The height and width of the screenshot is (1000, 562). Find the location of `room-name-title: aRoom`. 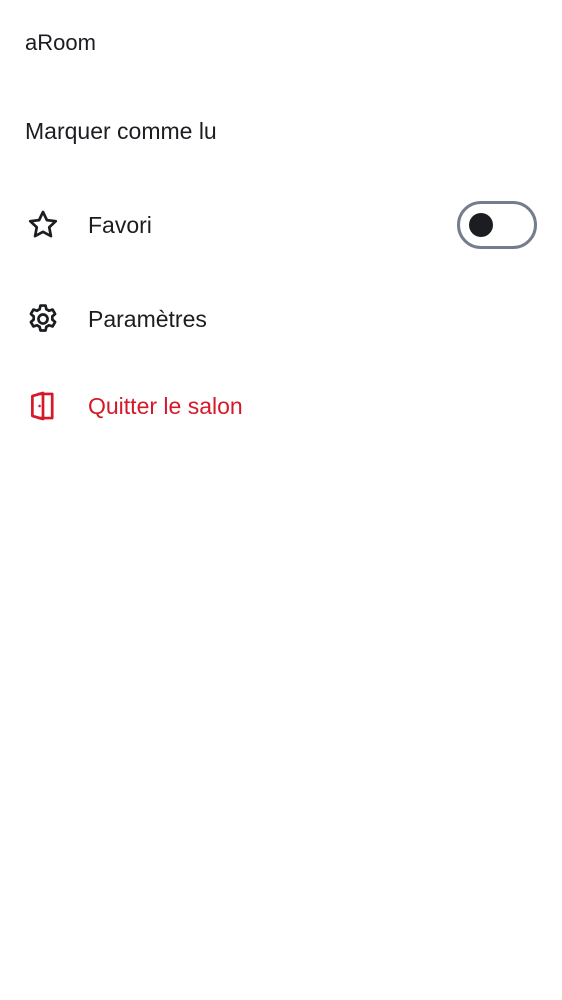

room-name-title: aRoom is located at coordinates (60, 42).